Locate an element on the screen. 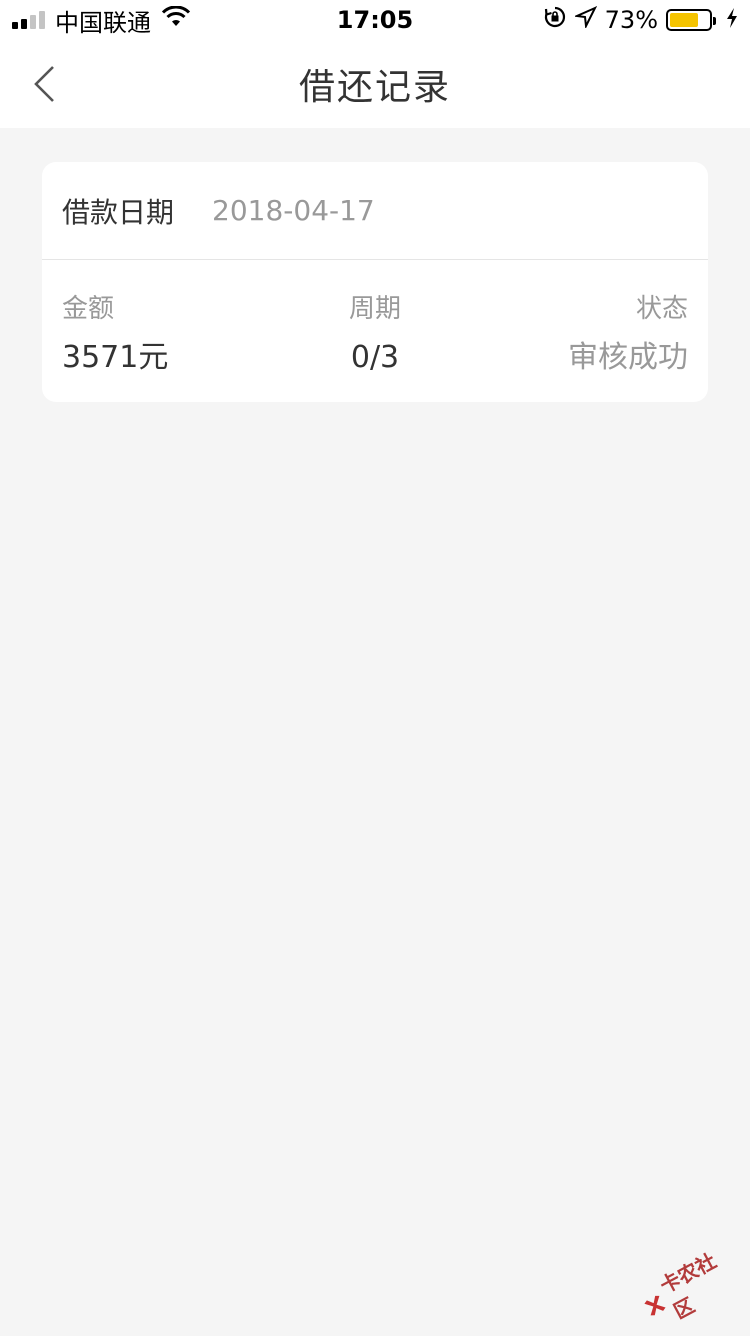 This screenshot has width=750, height=1336. navigation-bar: 借还记录 is located at coordinates (375, 84).